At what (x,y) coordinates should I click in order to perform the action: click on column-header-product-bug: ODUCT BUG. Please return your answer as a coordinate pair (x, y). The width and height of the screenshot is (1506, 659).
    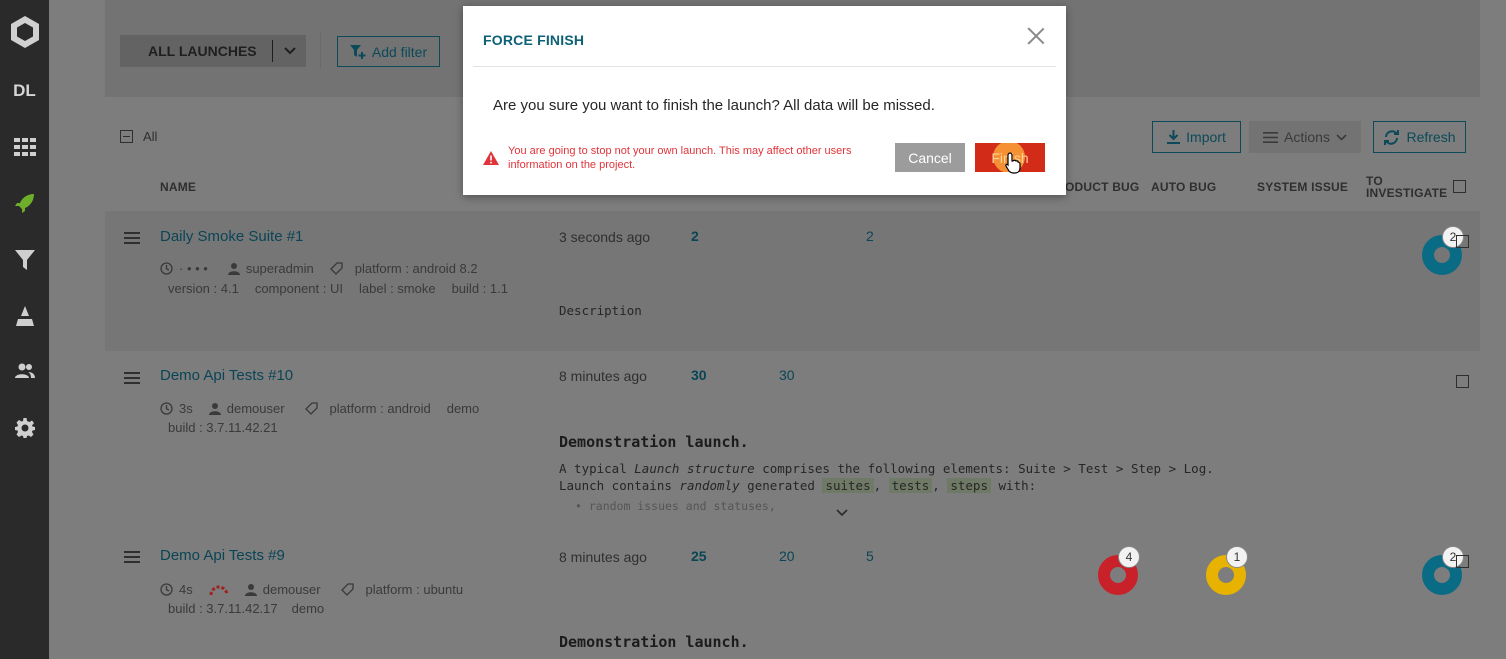
    Looking at the image, I should click on (1102, 187).